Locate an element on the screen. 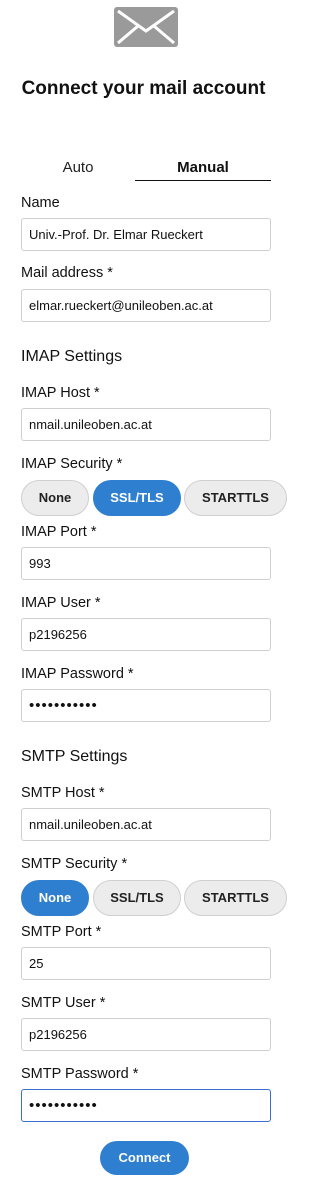  smtp-security-none: None is located at coordinates (55, 898).